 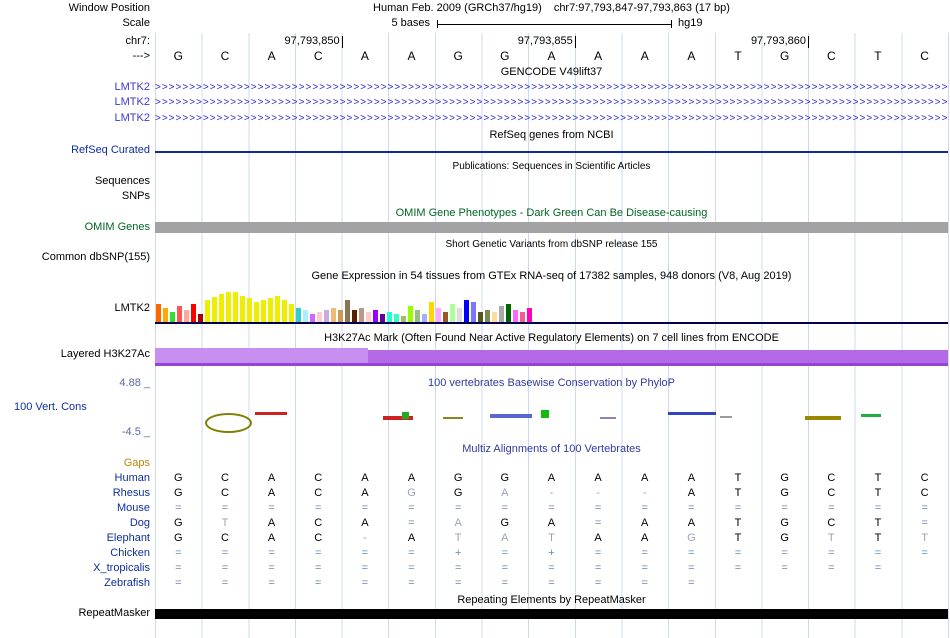 What do you see at coordinates (75, 538) in the screenshot?
I see `species-label: Elephant` at bounding box center [75, 538].